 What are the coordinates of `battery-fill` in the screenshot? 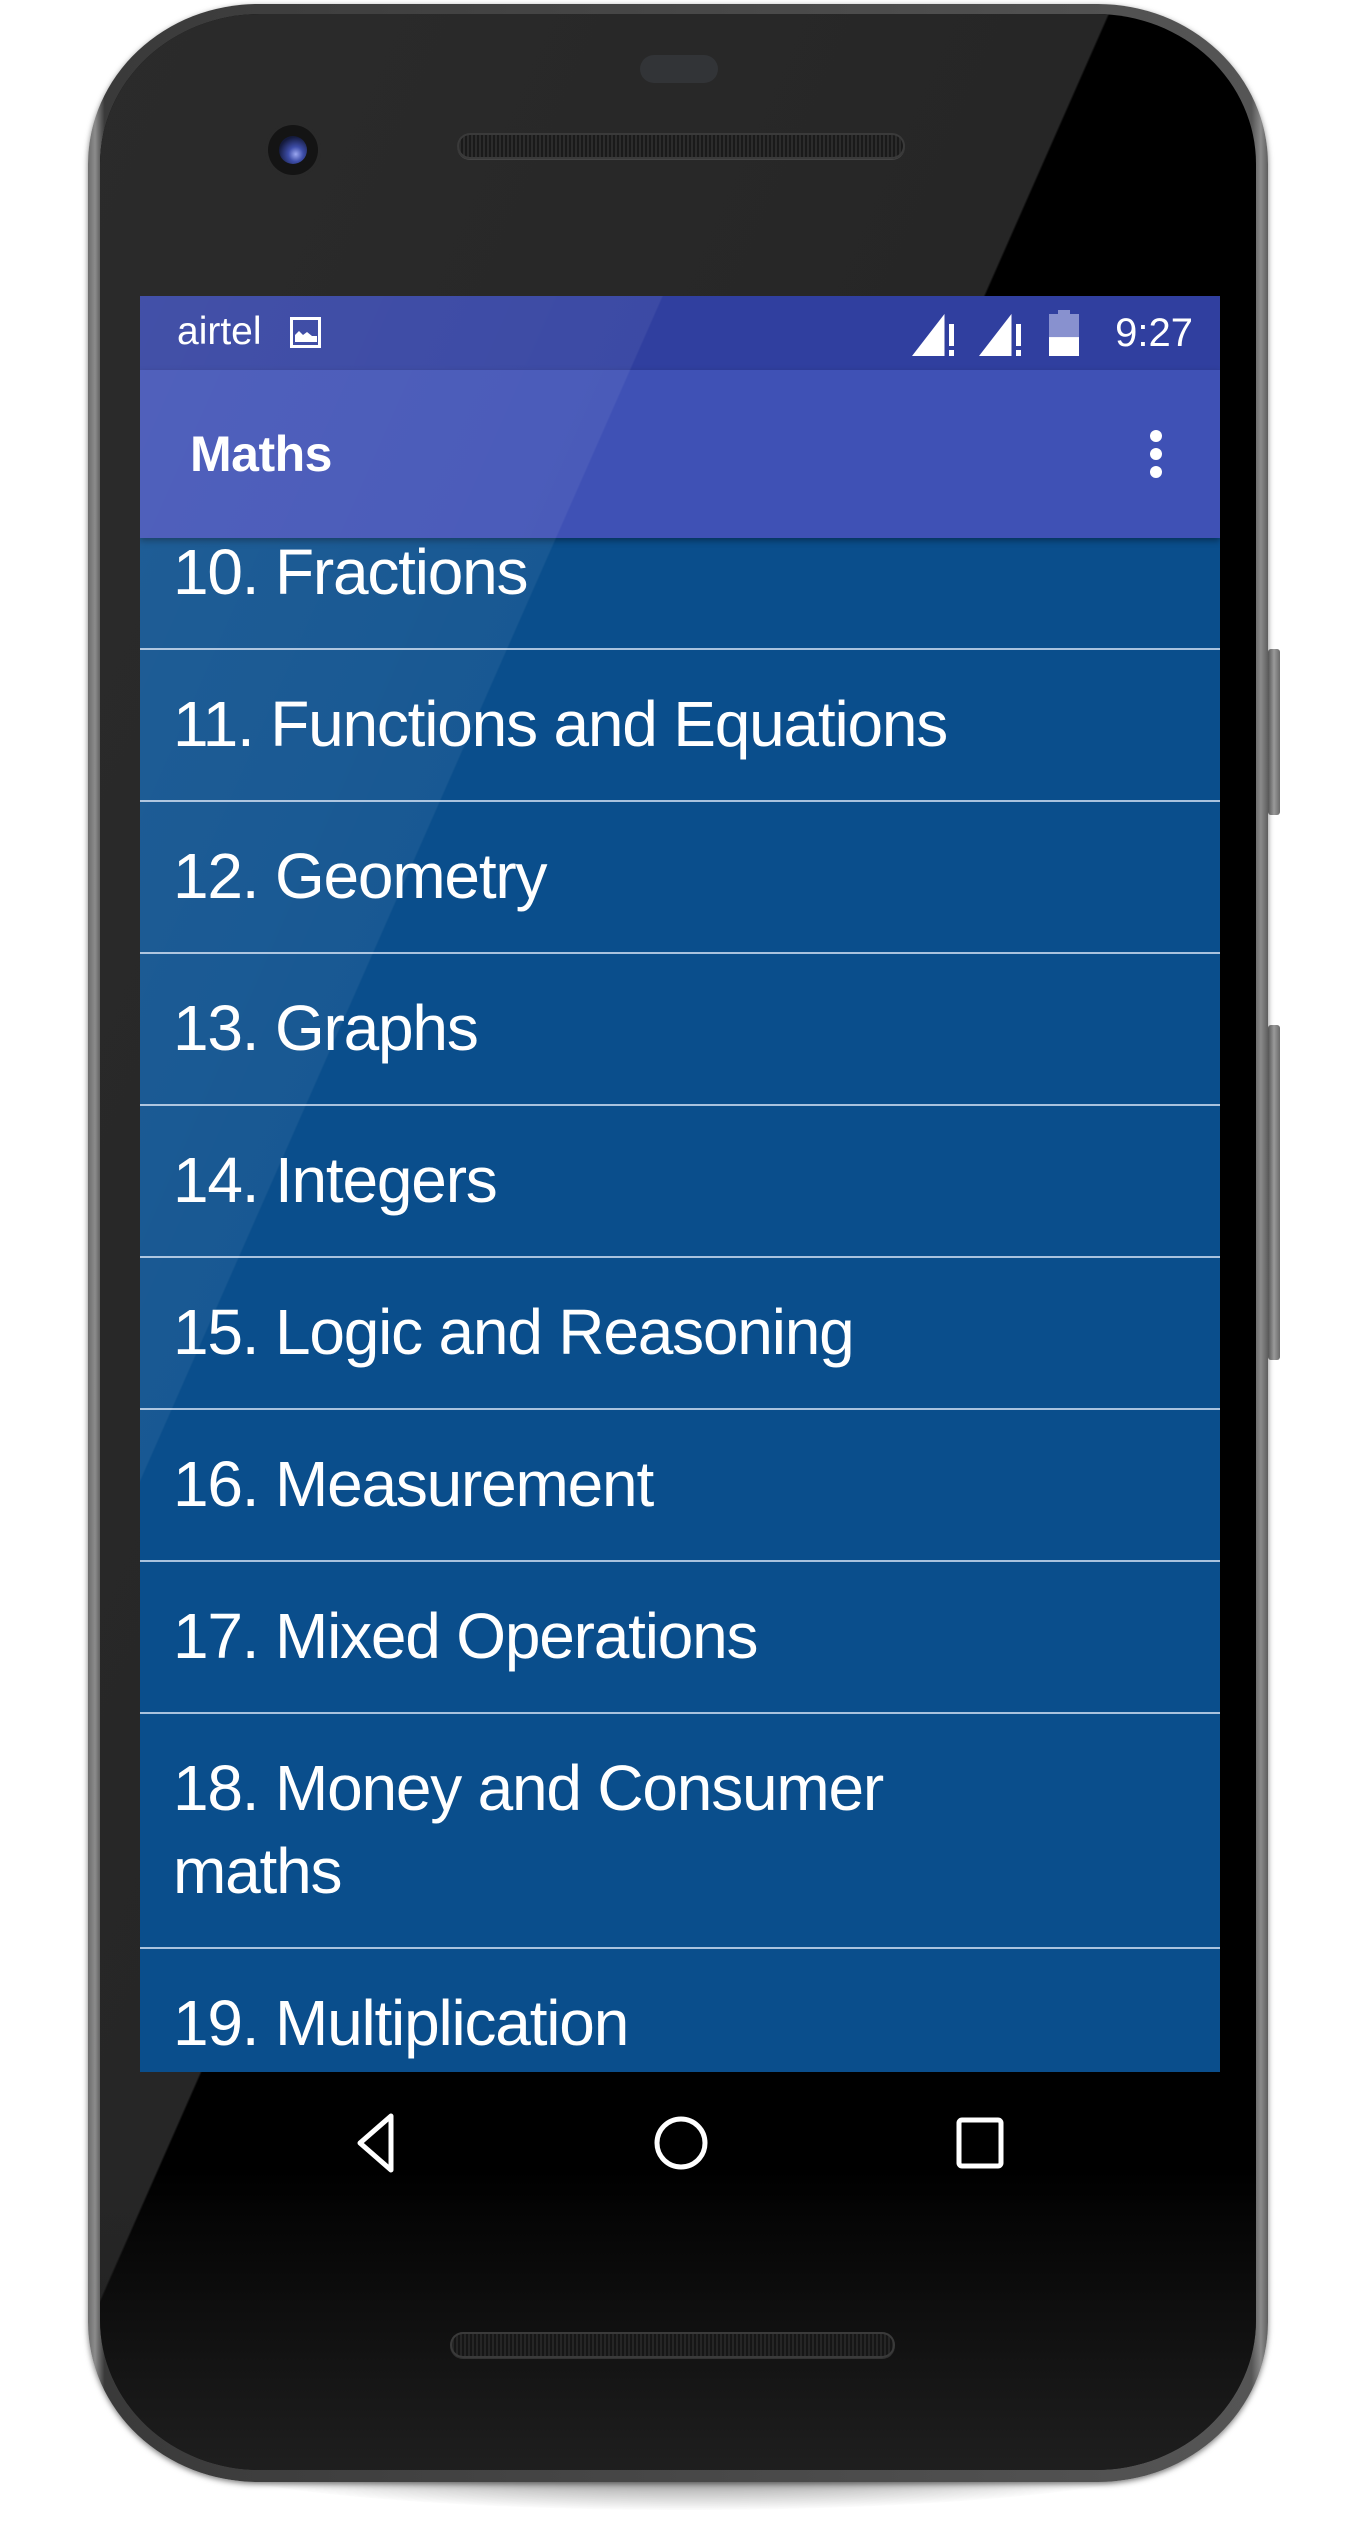 It's located at (1064, 346).